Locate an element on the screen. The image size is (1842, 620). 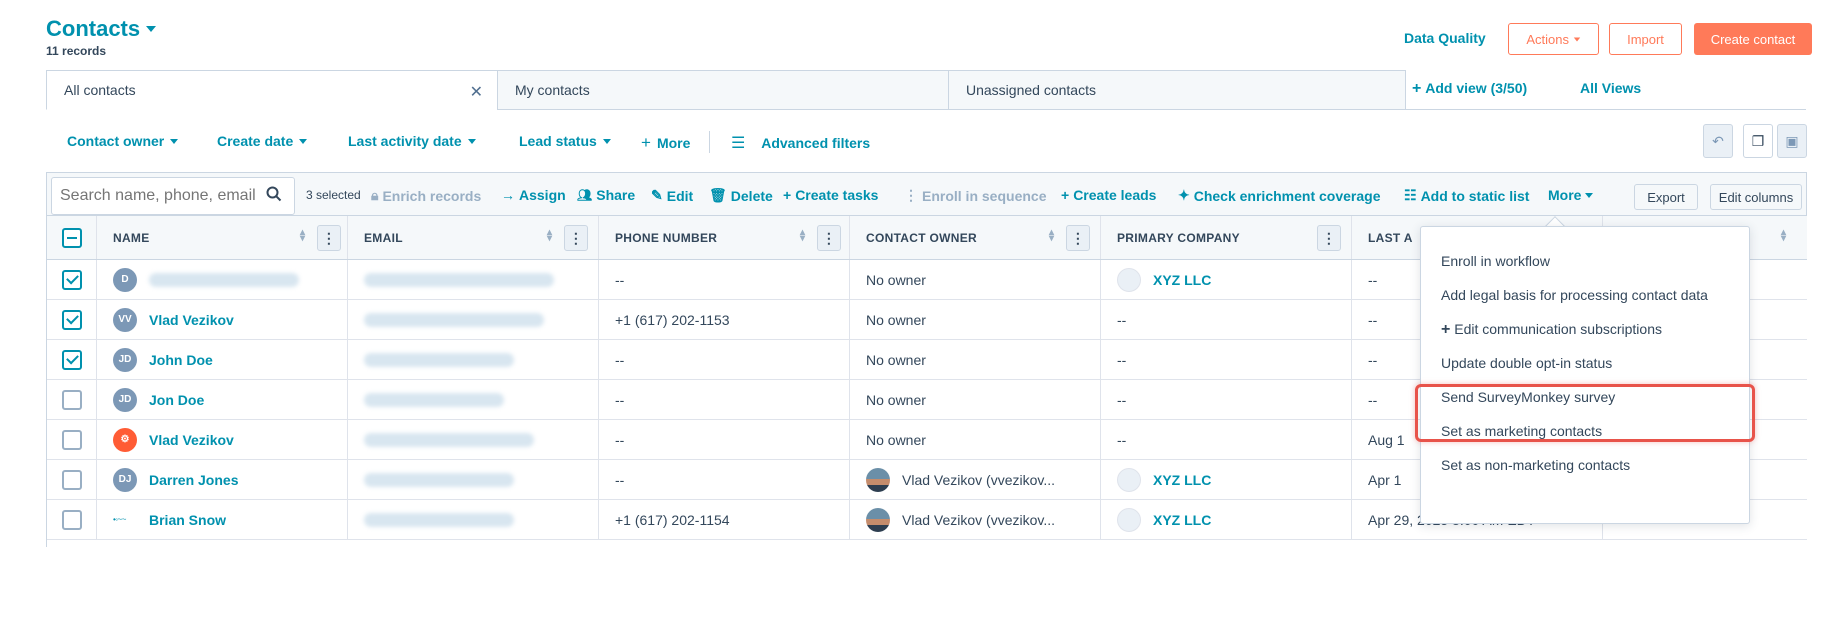
data-quality-link: Data Quality is located at coordinates (1445, 38).